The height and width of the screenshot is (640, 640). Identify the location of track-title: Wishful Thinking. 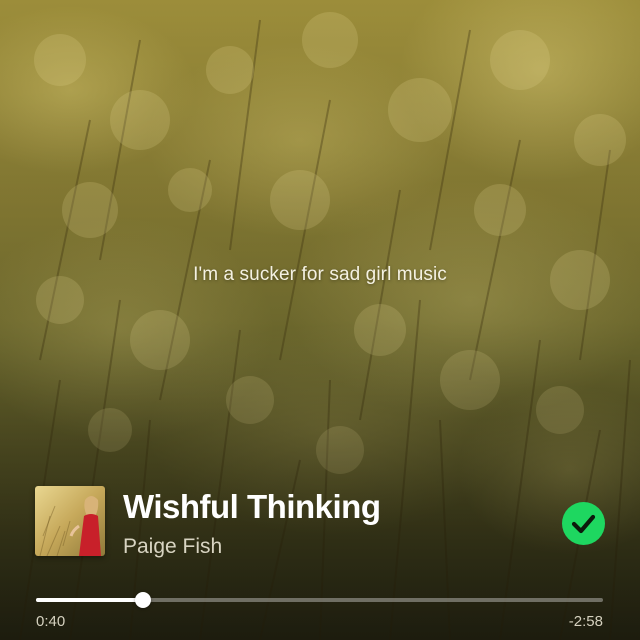
(252, 507).